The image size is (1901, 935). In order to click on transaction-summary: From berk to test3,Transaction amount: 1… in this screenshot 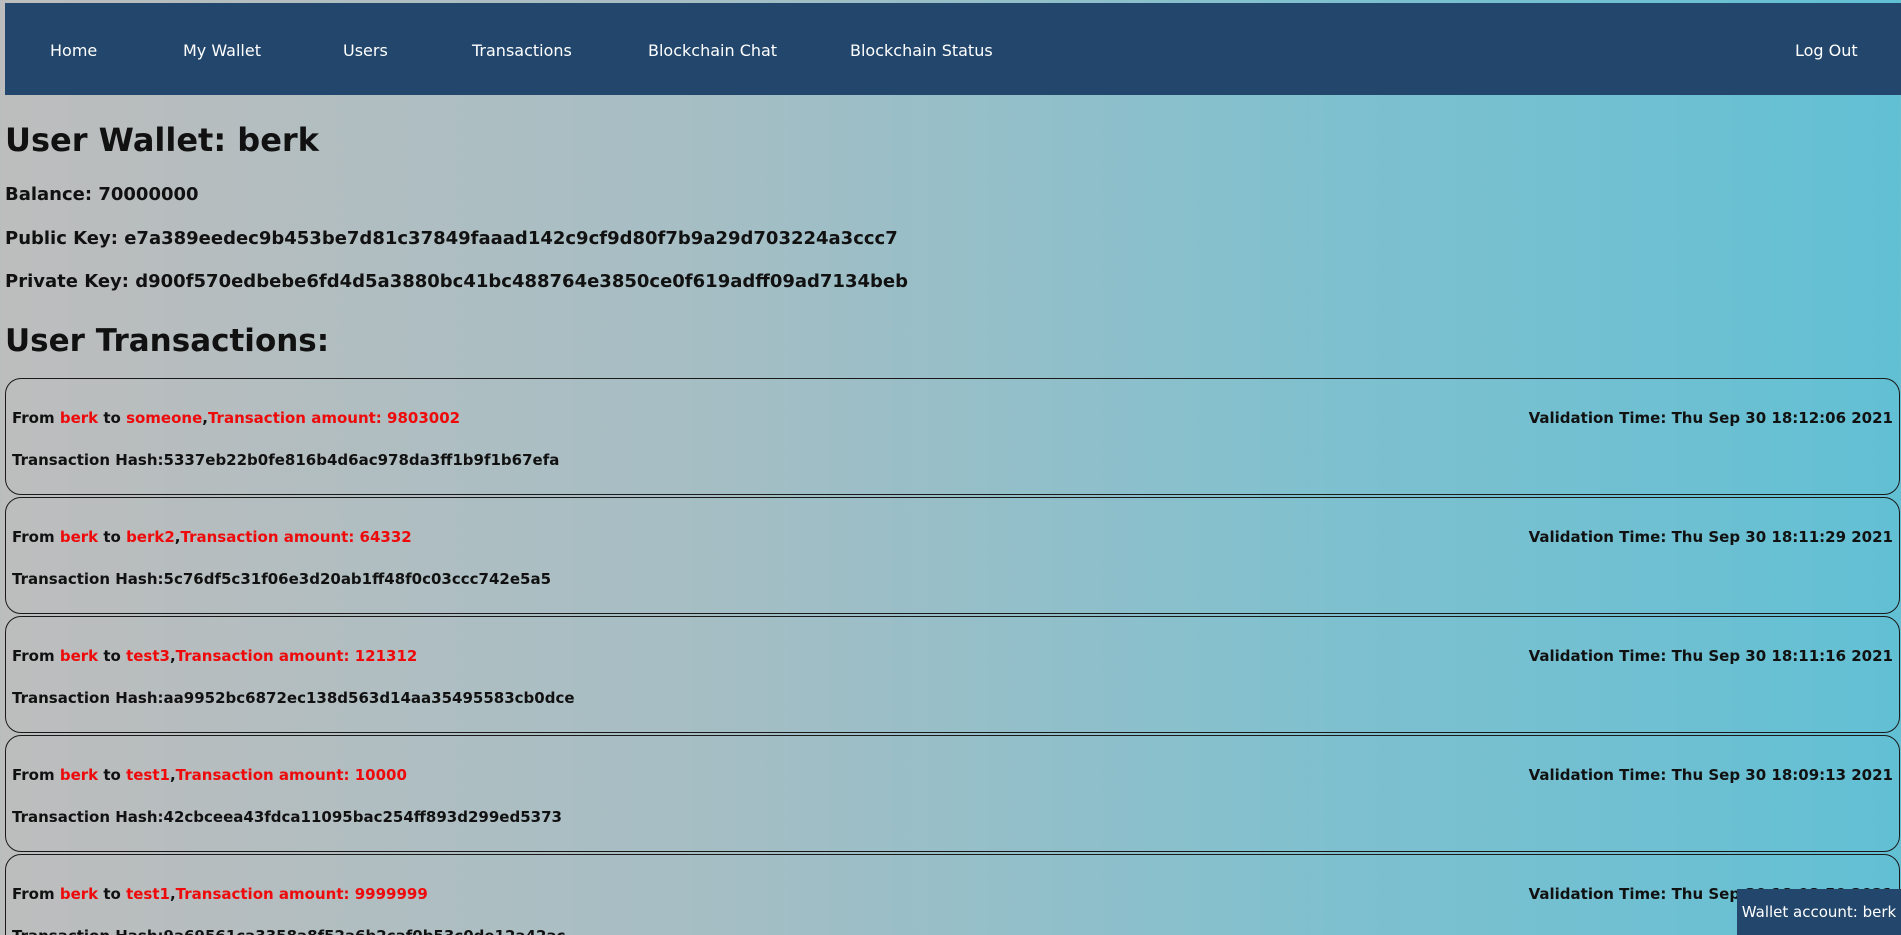, I will do `click(214, 656)`.